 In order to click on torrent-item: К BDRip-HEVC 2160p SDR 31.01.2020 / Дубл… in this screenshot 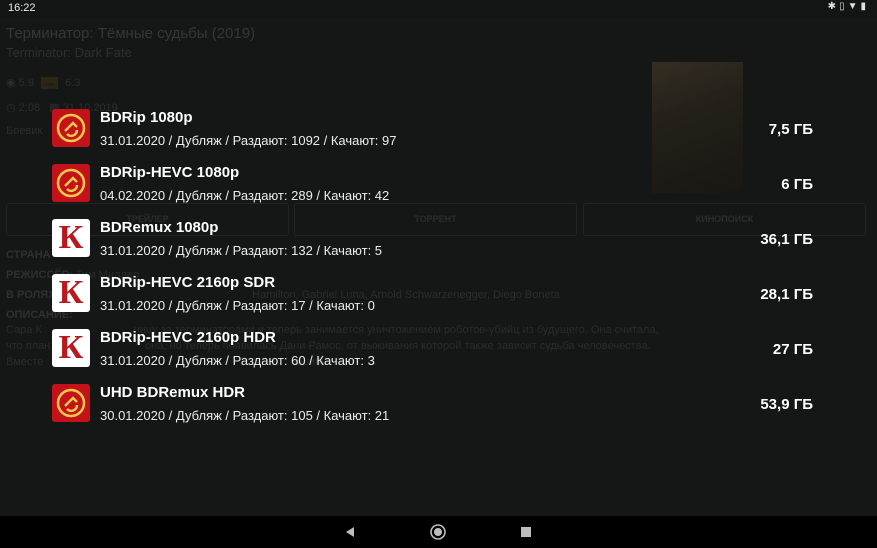, I will do `click(438, 295)`.